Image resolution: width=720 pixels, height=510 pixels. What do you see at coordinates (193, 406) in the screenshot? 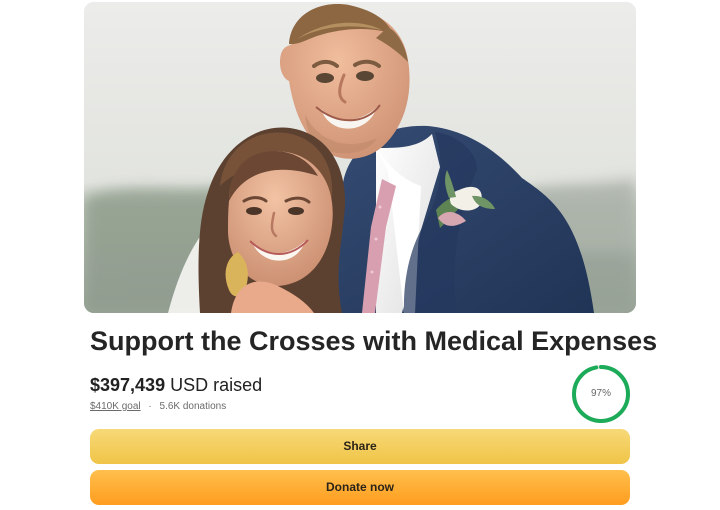
I see `donation-count: 5.6K donations` at bounding box center [193, 406].